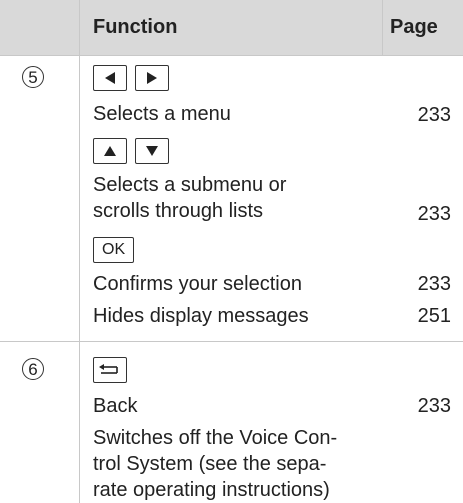 This screenshot has width=463, height=503. Describe the element at coordinates (131, 78) in the screenshot. I see `key-row-left-right` at that location.